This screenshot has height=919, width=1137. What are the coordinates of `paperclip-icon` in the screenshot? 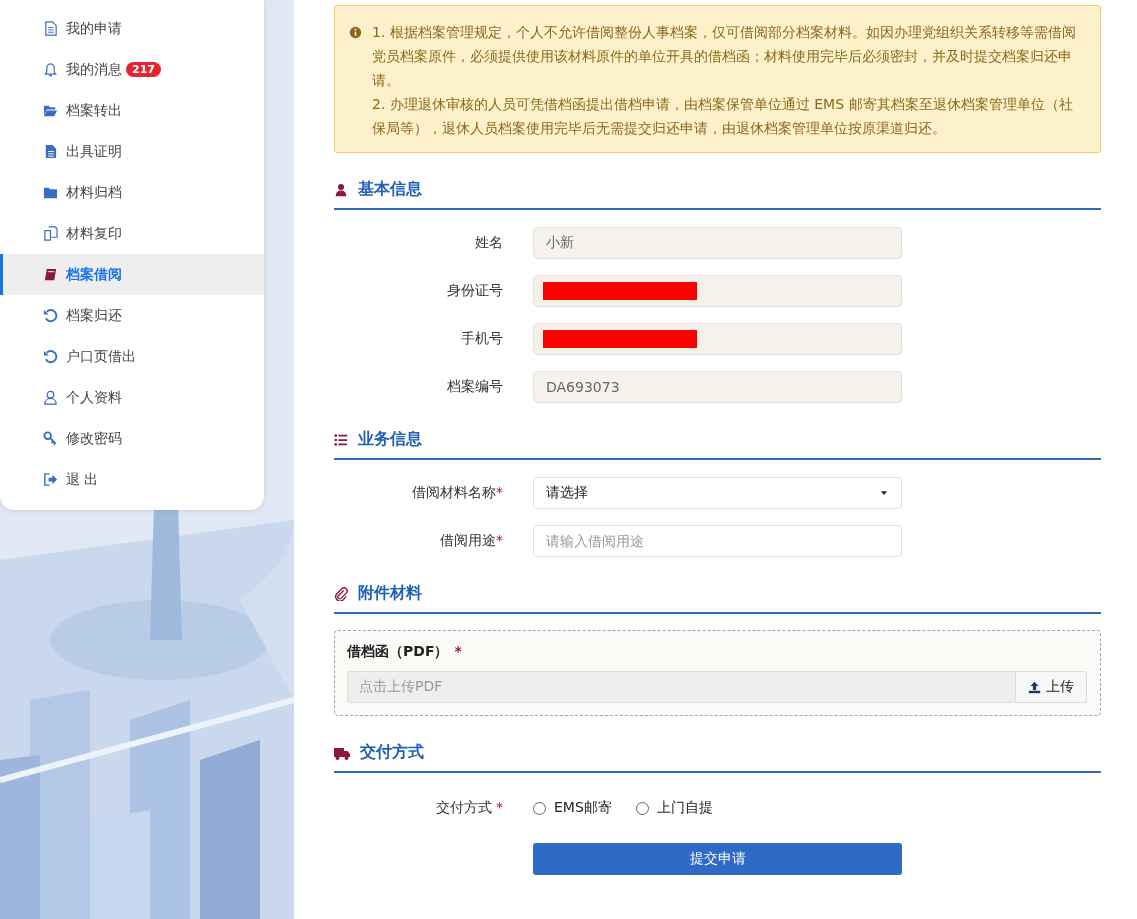 It's located at (341, 593).